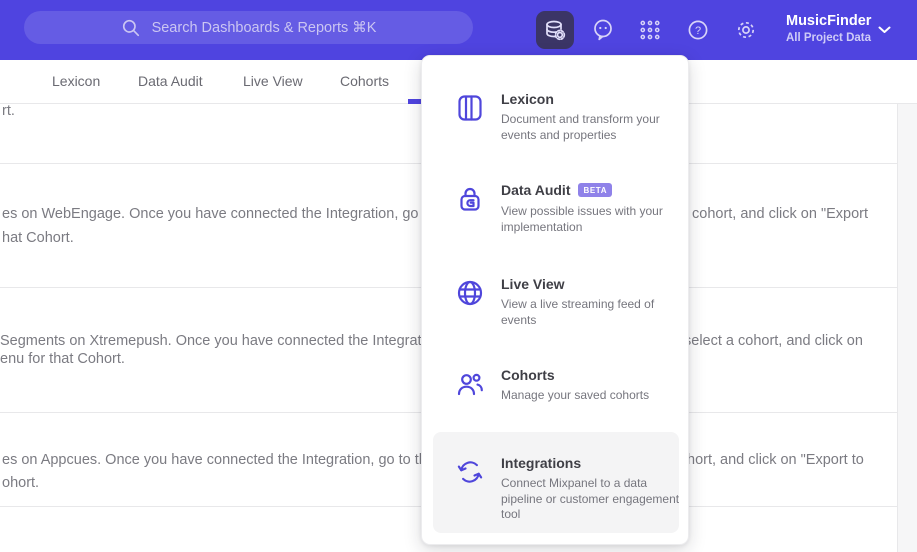 This screenshot has height=552, width=917. What do you see at coordinates (470, 199) in the screenshot?
I see `data-audit-icon` at bounding box center [470, 199].